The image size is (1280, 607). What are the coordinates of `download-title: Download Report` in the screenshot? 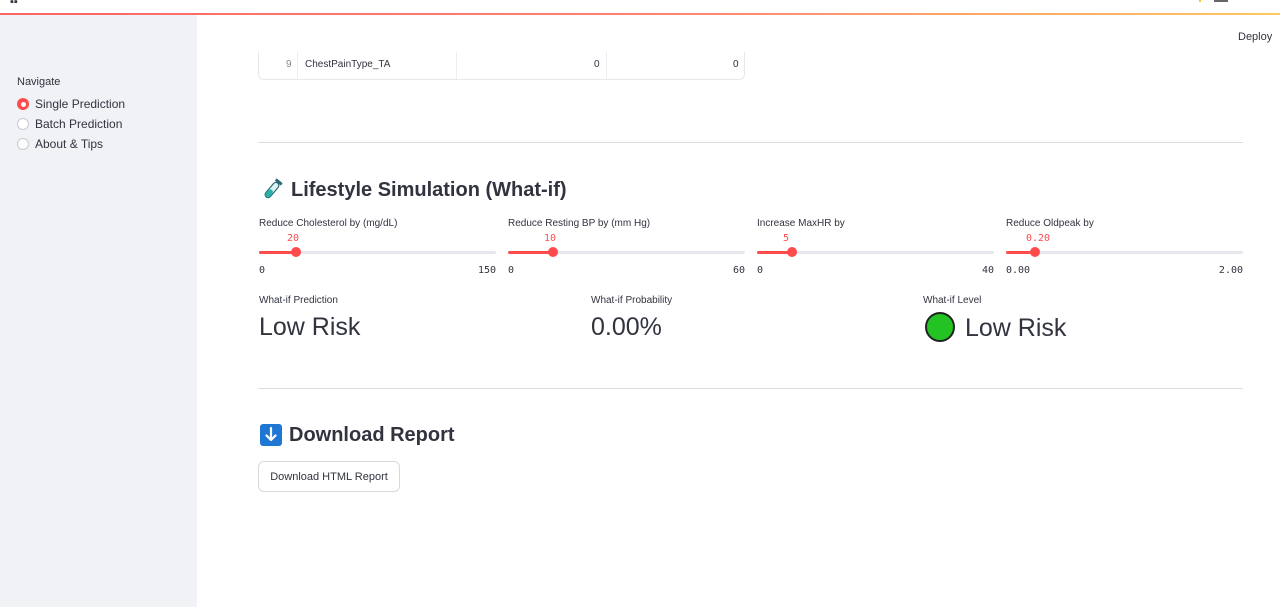 It's located at (372, 434).